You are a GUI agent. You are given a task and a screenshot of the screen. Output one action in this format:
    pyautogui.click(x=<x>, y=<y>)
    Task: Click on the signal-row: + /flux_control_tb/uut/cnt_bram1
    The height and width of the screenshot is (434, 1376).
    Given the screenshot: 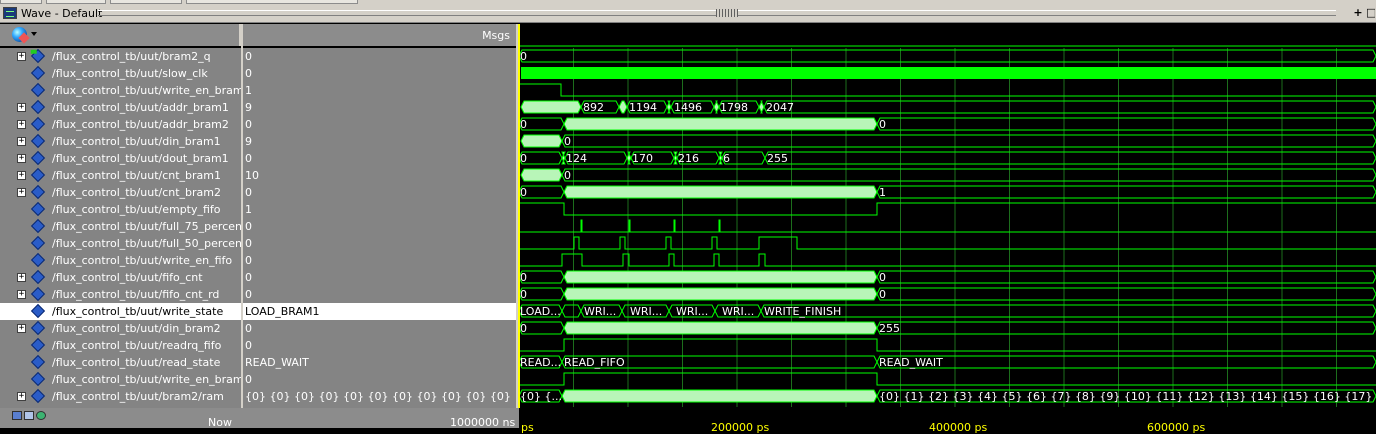 What is the action you would take?
    pyautogui.click(x=120, y=175)
    